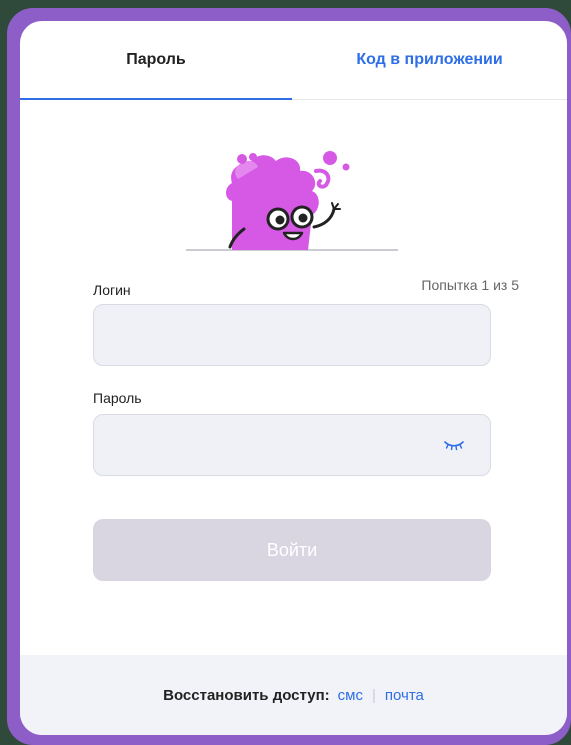 The height and width of the screenshot is (745, 571). I want to click on mascot-illustration, so click(292, 201).